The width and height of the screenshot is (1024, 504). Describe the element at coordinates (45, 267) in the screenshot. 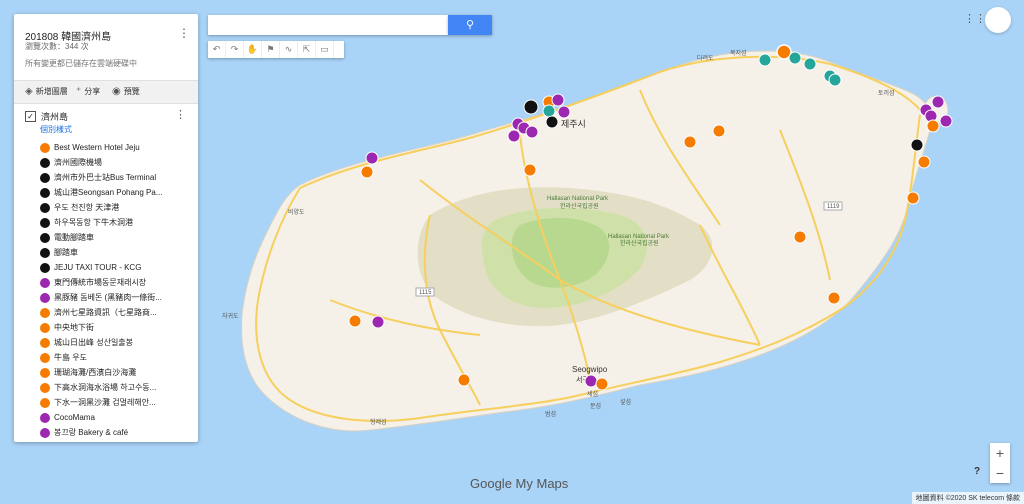

I see `taxi-icon` at that location.